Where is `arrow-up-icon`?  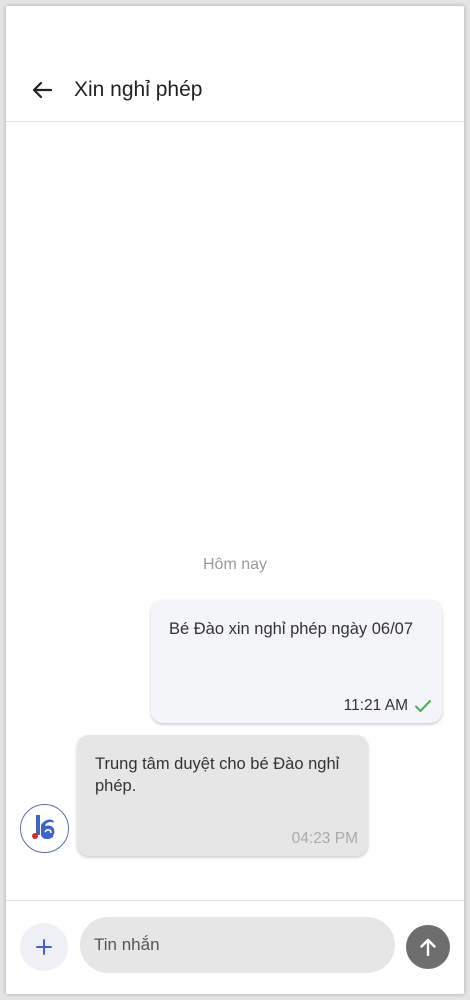
arrow-up-icon is located at coordinates (428, 947).